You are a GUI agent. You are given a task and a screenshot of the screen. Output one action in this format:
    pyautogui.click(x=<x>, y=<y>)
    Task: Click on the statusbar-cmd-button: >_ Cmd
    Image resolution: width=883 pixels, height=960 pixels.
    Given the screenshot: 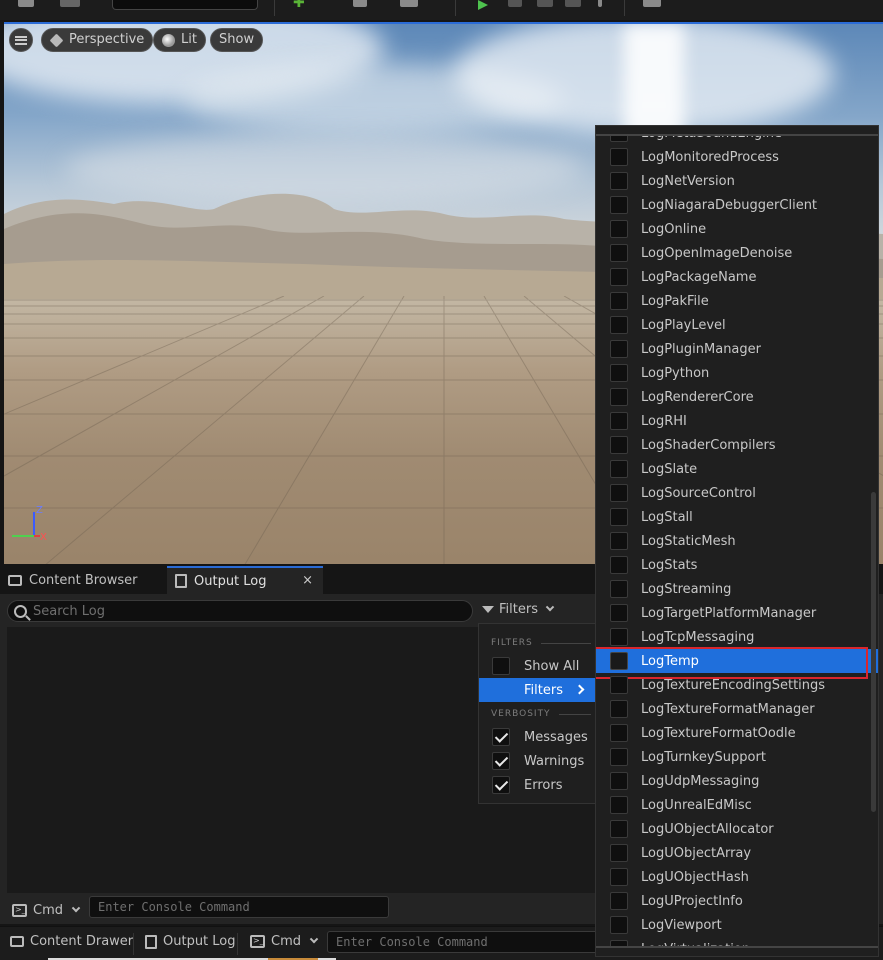 What is the action you would take?
    pyautogui.click(x=284, y=941)
    